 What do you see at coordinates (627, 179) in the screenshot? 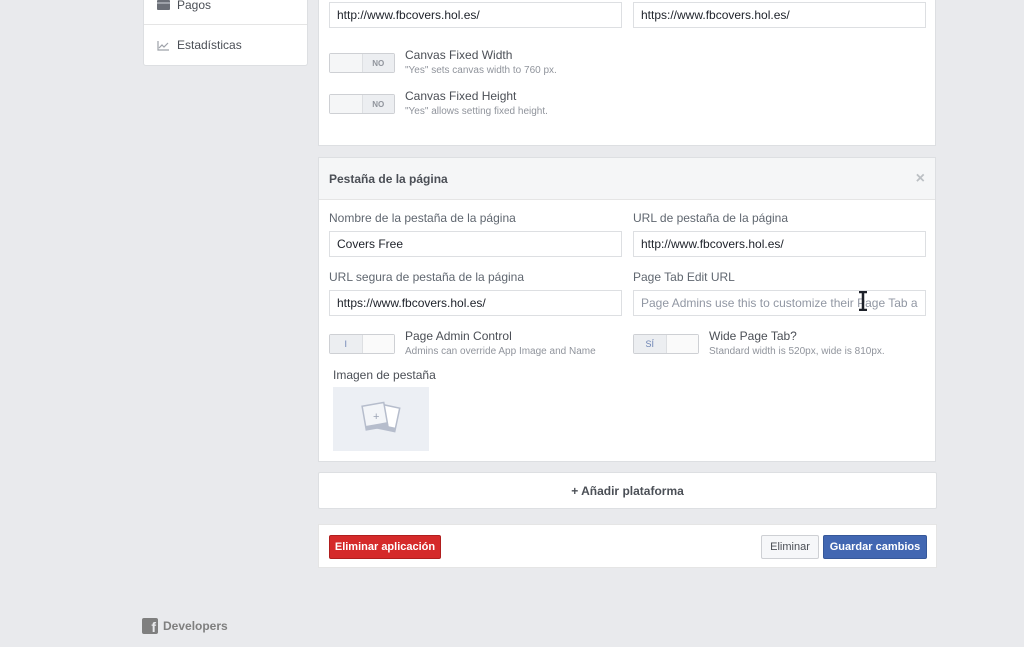
I see `page-tab-header: Pestaña de la página ×` at bounding box center [627, 179].